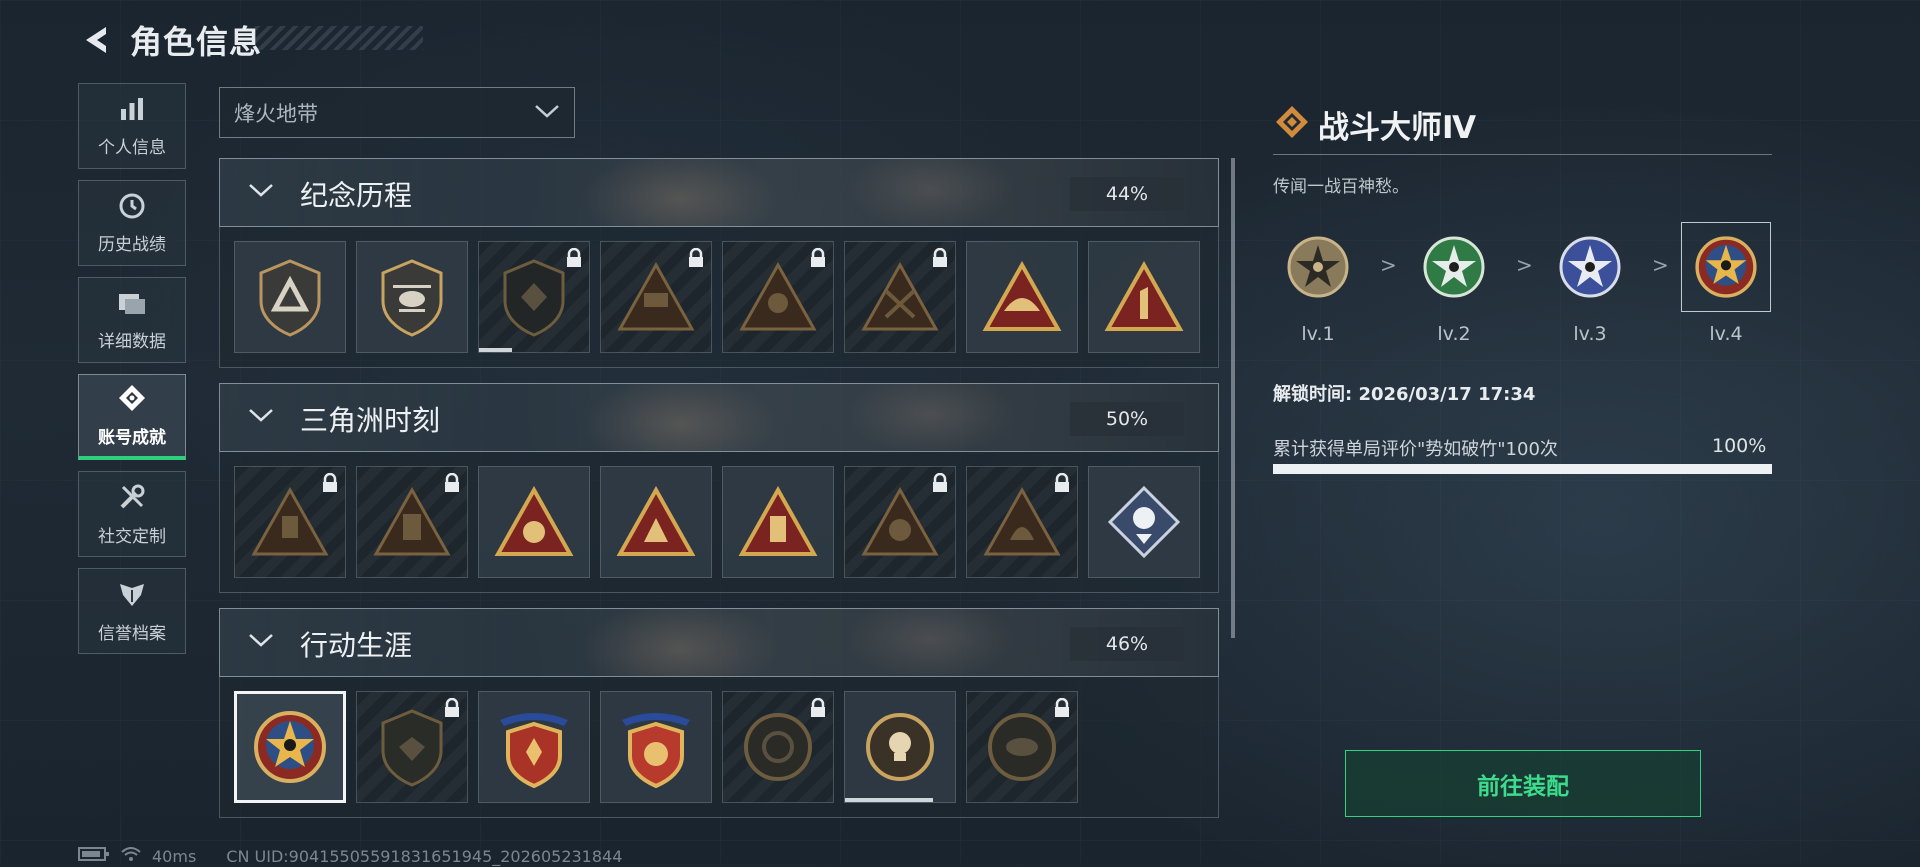 This screenshot has height=867, width=1920. I want to click on blue-star-badge-icon, so click(1590, 267).